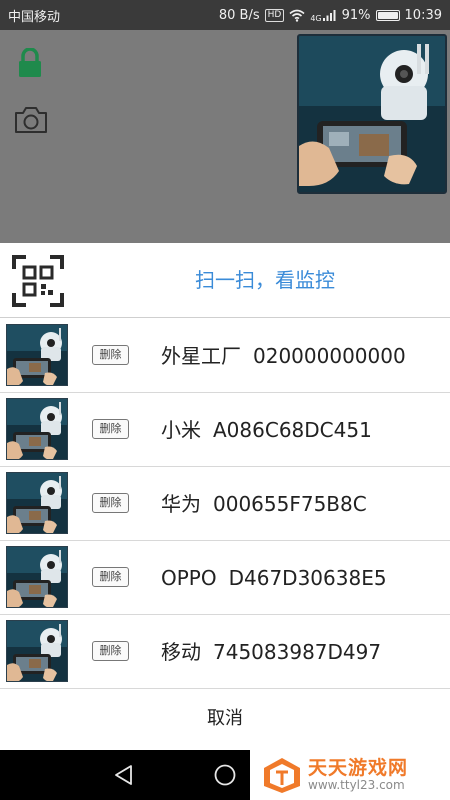 This screenshot has height=800, width=450. I want to click on device-label: 华为 000655F75B8C, so click(264, 504).